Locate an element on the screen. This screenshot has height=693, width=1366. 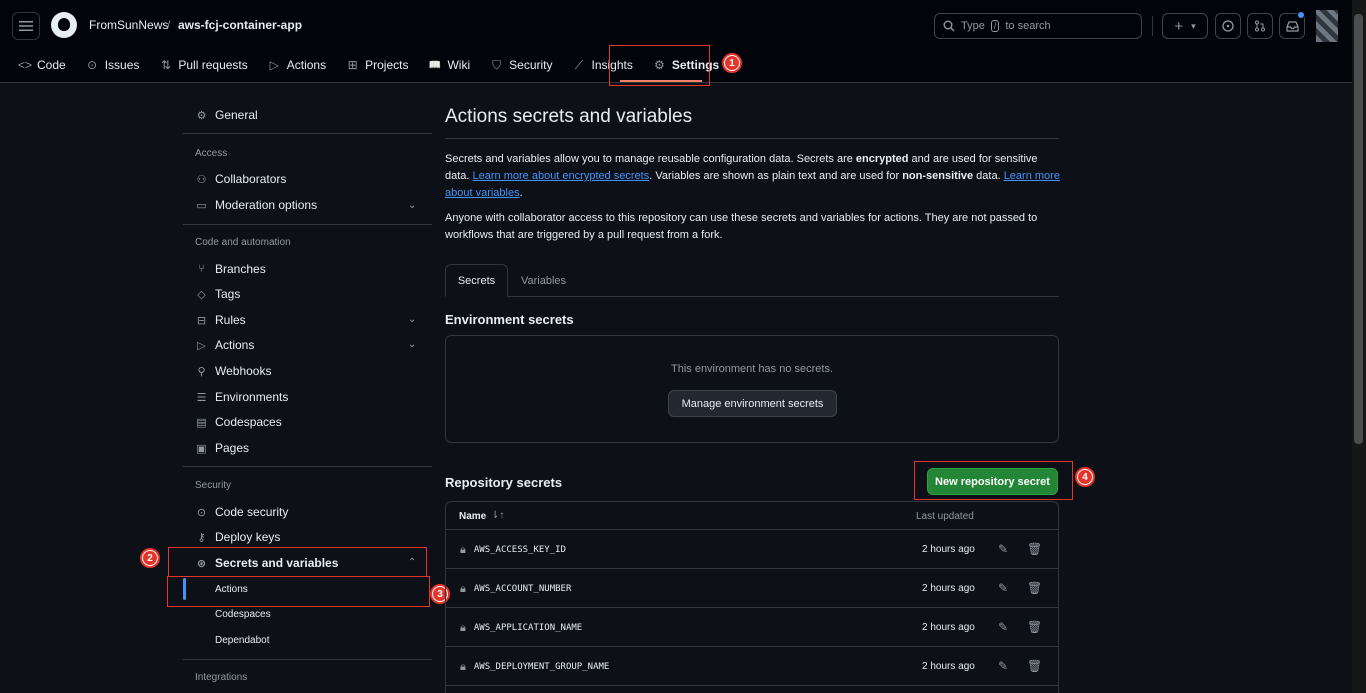
manage-environment-secrets-button: Manage environment secrets is located at coordinates (752, 403).